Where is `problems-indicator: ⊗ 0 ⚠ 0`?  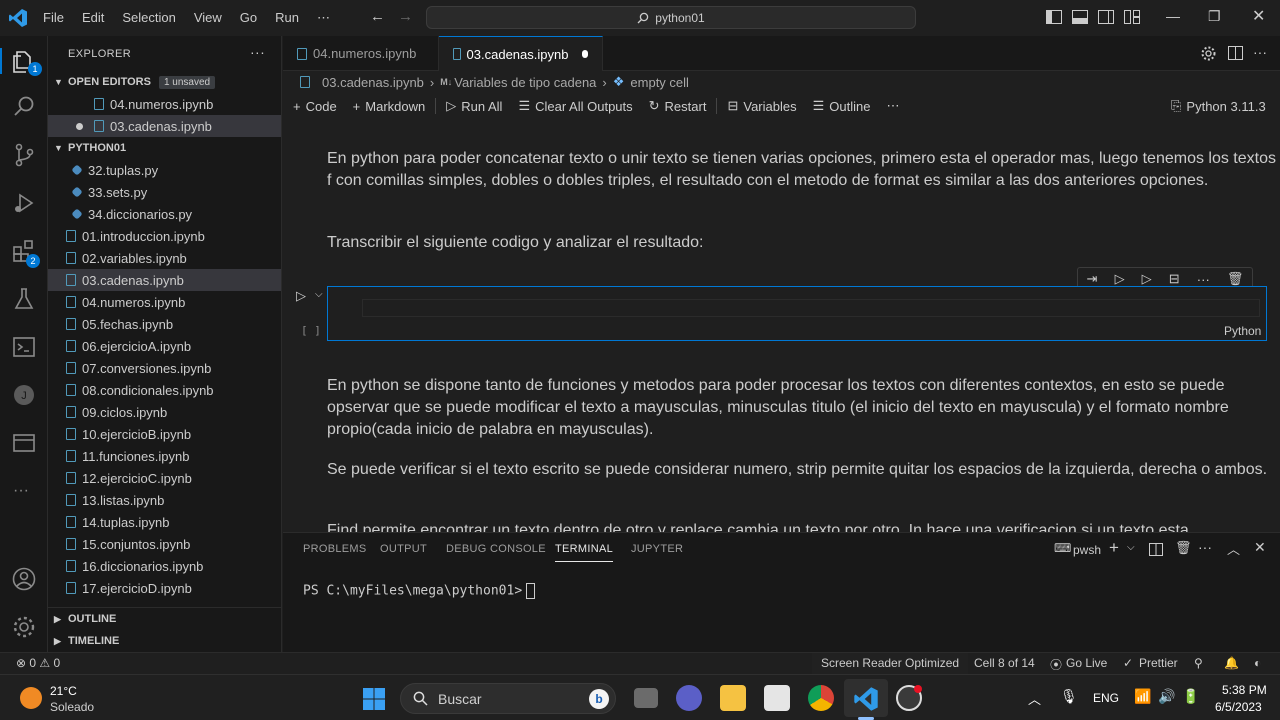 problems-indicator: ⊗ 0 ⚠ 0 is located at coordinates (38, 663).